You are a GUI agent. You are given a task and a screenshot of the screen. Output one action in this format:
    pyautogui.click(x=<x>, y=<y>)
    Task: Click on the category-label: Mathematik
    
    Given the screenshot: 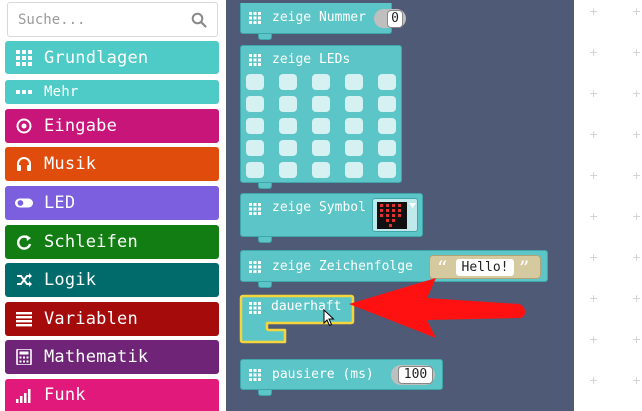 What is the action you would take?
    pyautogui.click(x=96, y=357)
    